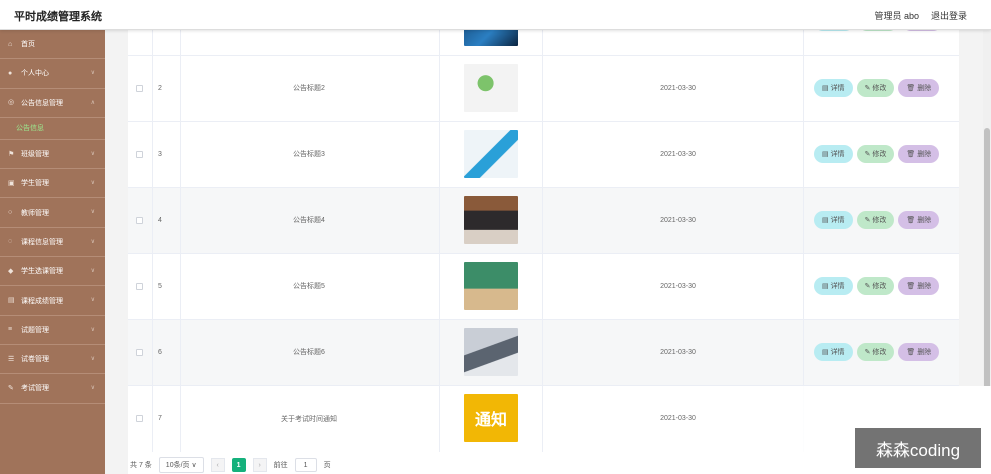  I want to click on table-row: 2 公告标题2 2021-03-30 ▤ 详情 ✎ 修改 🗑 删除, so click(543, 89).